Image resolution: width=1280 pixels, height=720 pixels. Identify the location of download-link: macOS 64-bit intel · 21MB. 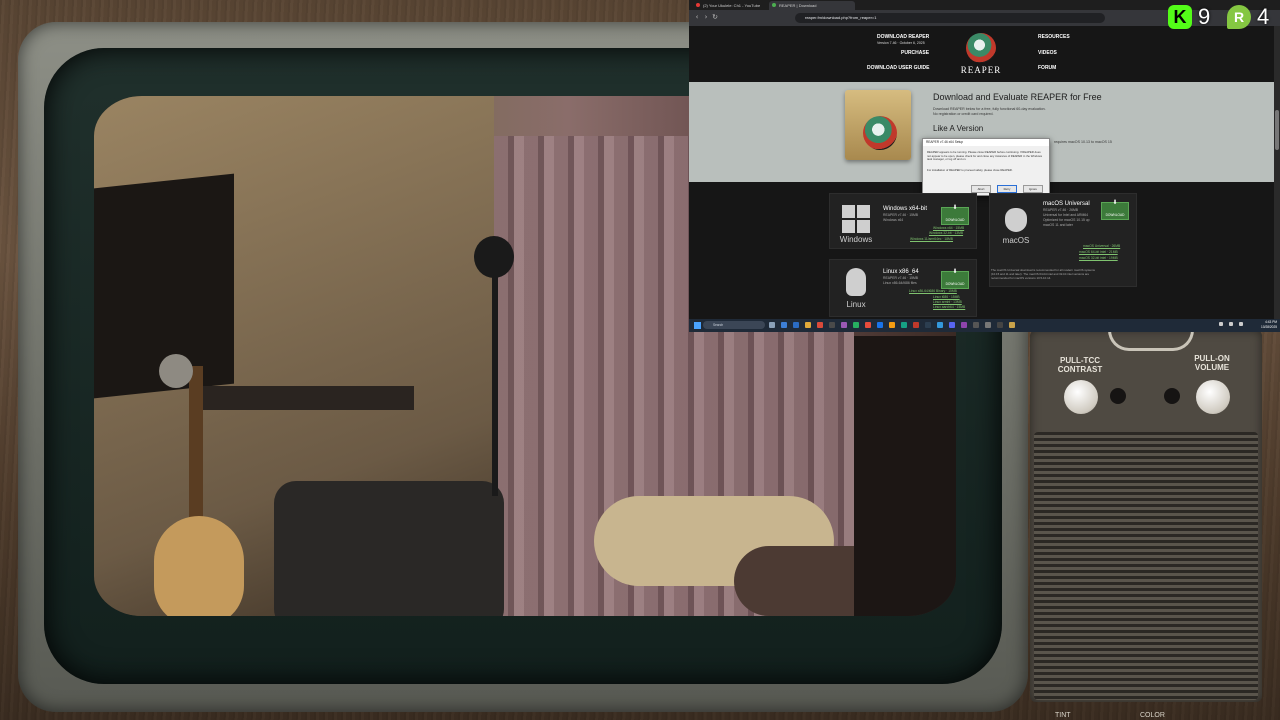
(1098, 252).